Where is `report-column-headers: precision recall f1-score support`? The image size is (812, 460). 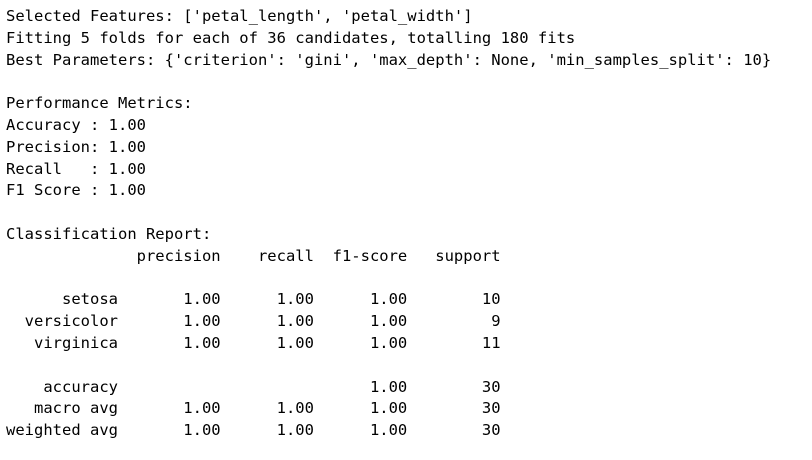
report-column-headers: precision recall f1-score support is located at coordinates (253, 255).